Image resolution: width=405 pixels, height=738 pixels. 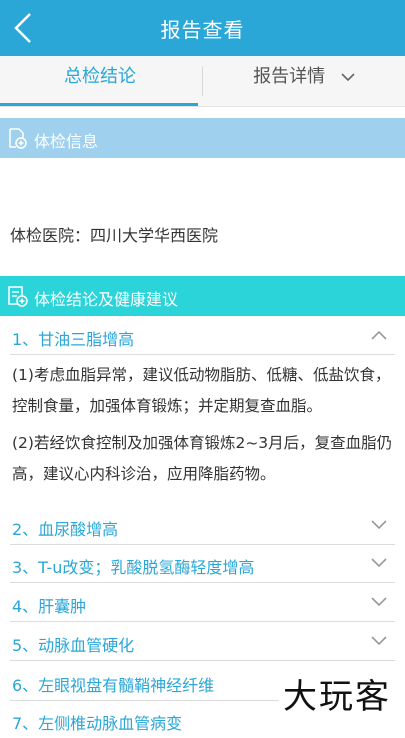 What do you see at coordinates (202, 336) in the screenshot?
I see `conclusion-item-1: 1、甘油三脂增高` at bounding box center [202, 336].